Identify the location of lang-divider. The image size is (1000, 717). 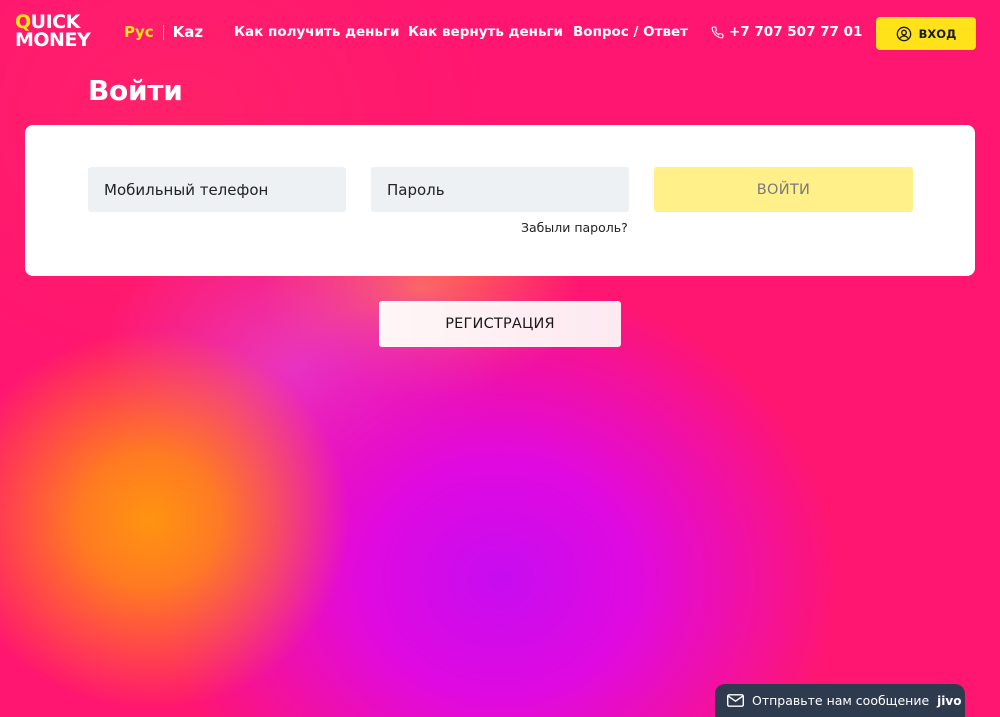
(163, 32).